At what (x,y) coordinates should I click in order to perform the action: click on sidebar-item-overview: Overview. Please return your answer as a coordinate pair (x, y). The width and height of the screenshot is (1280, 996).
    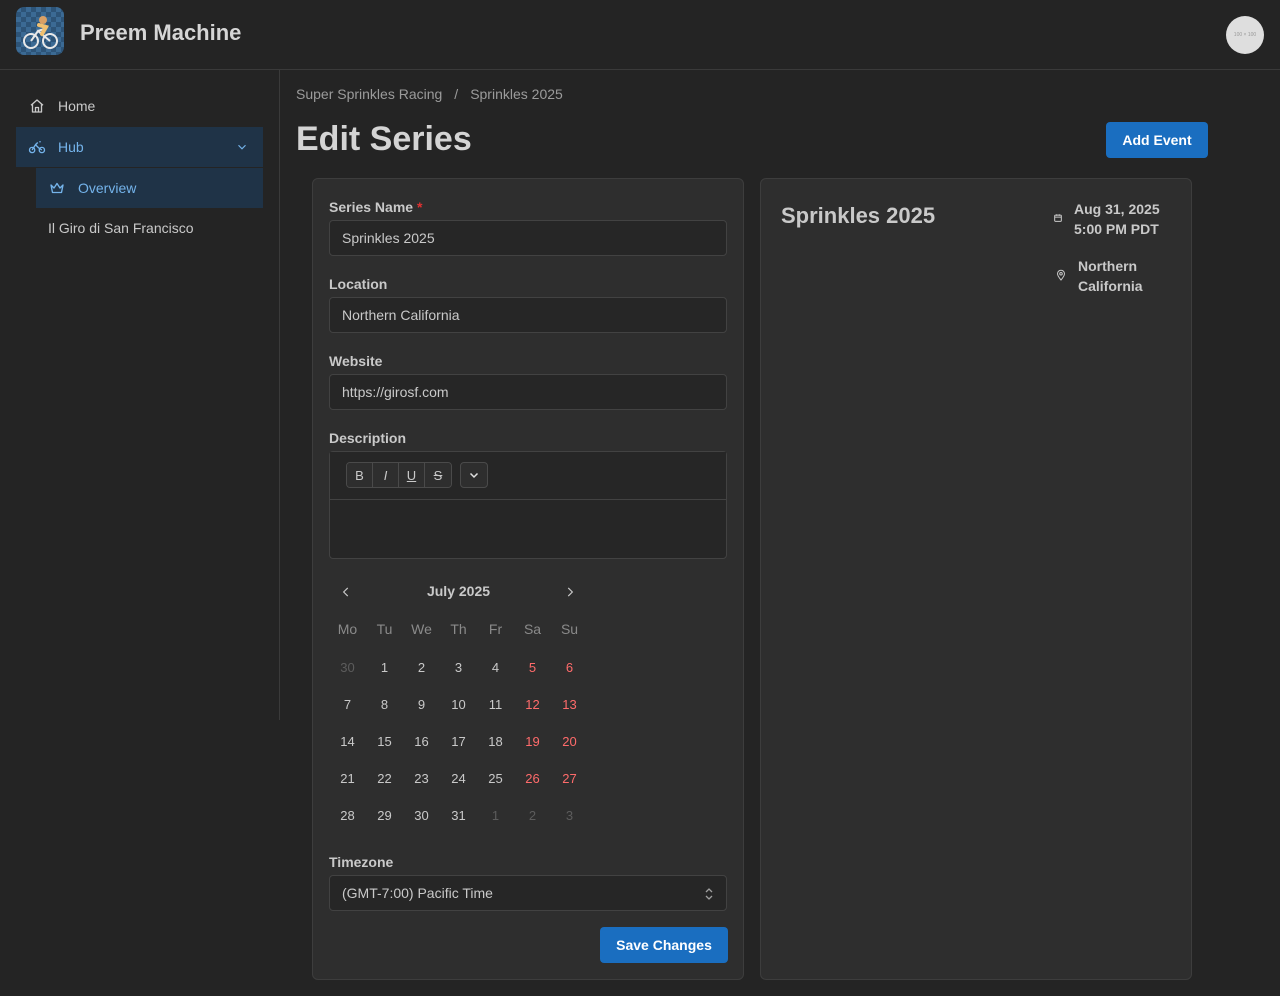
    Looking at the image, I should click on (149, 188).